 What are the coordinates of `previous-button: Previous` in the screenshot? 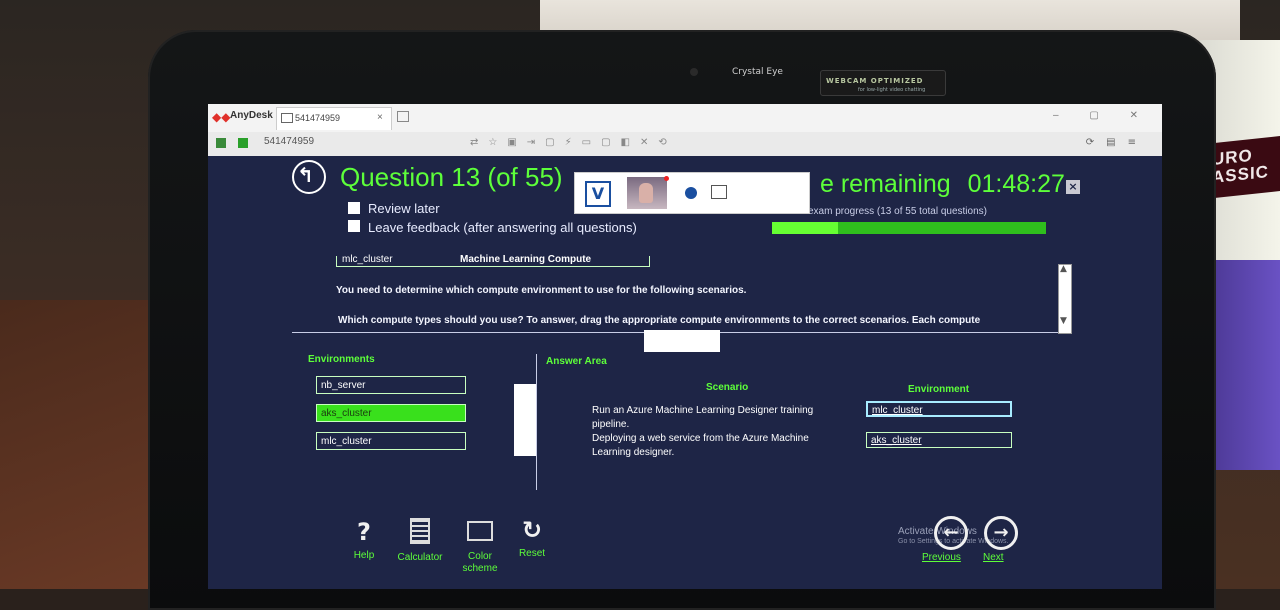 It's located at (941, 557).